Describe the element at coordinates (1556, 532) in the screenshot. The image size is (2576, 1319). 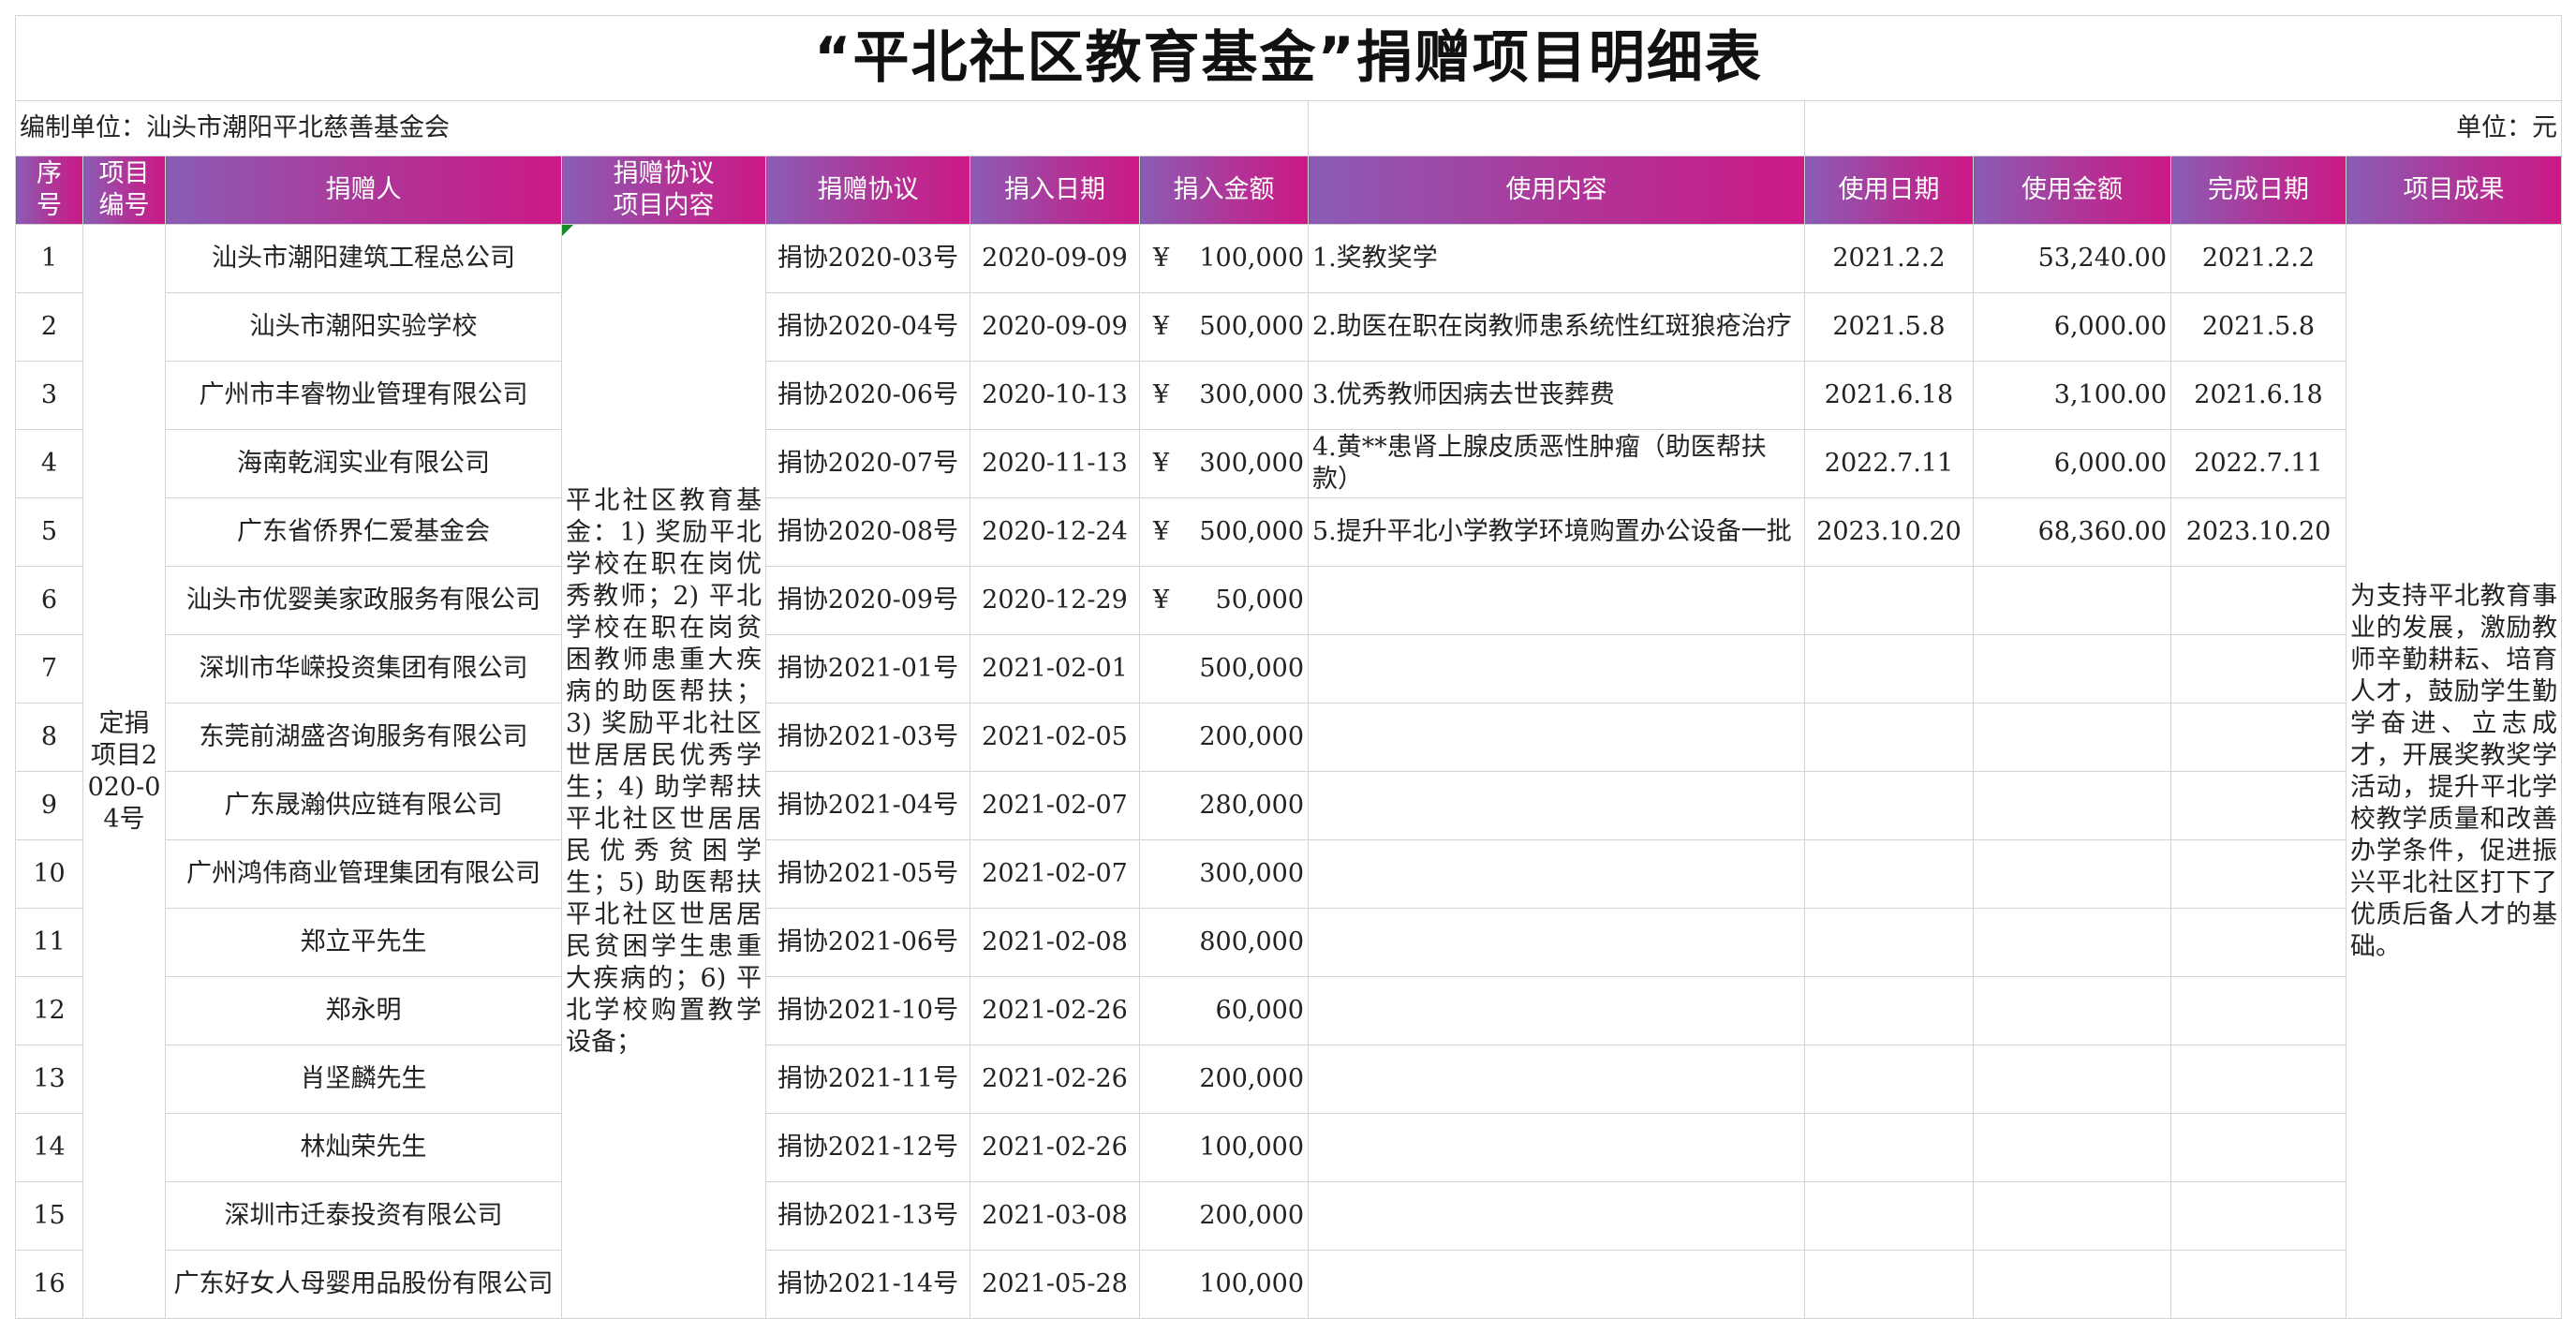
I see `use-content-cell: 5.提升平北小学教学环境购置办公设备一批` at that location.